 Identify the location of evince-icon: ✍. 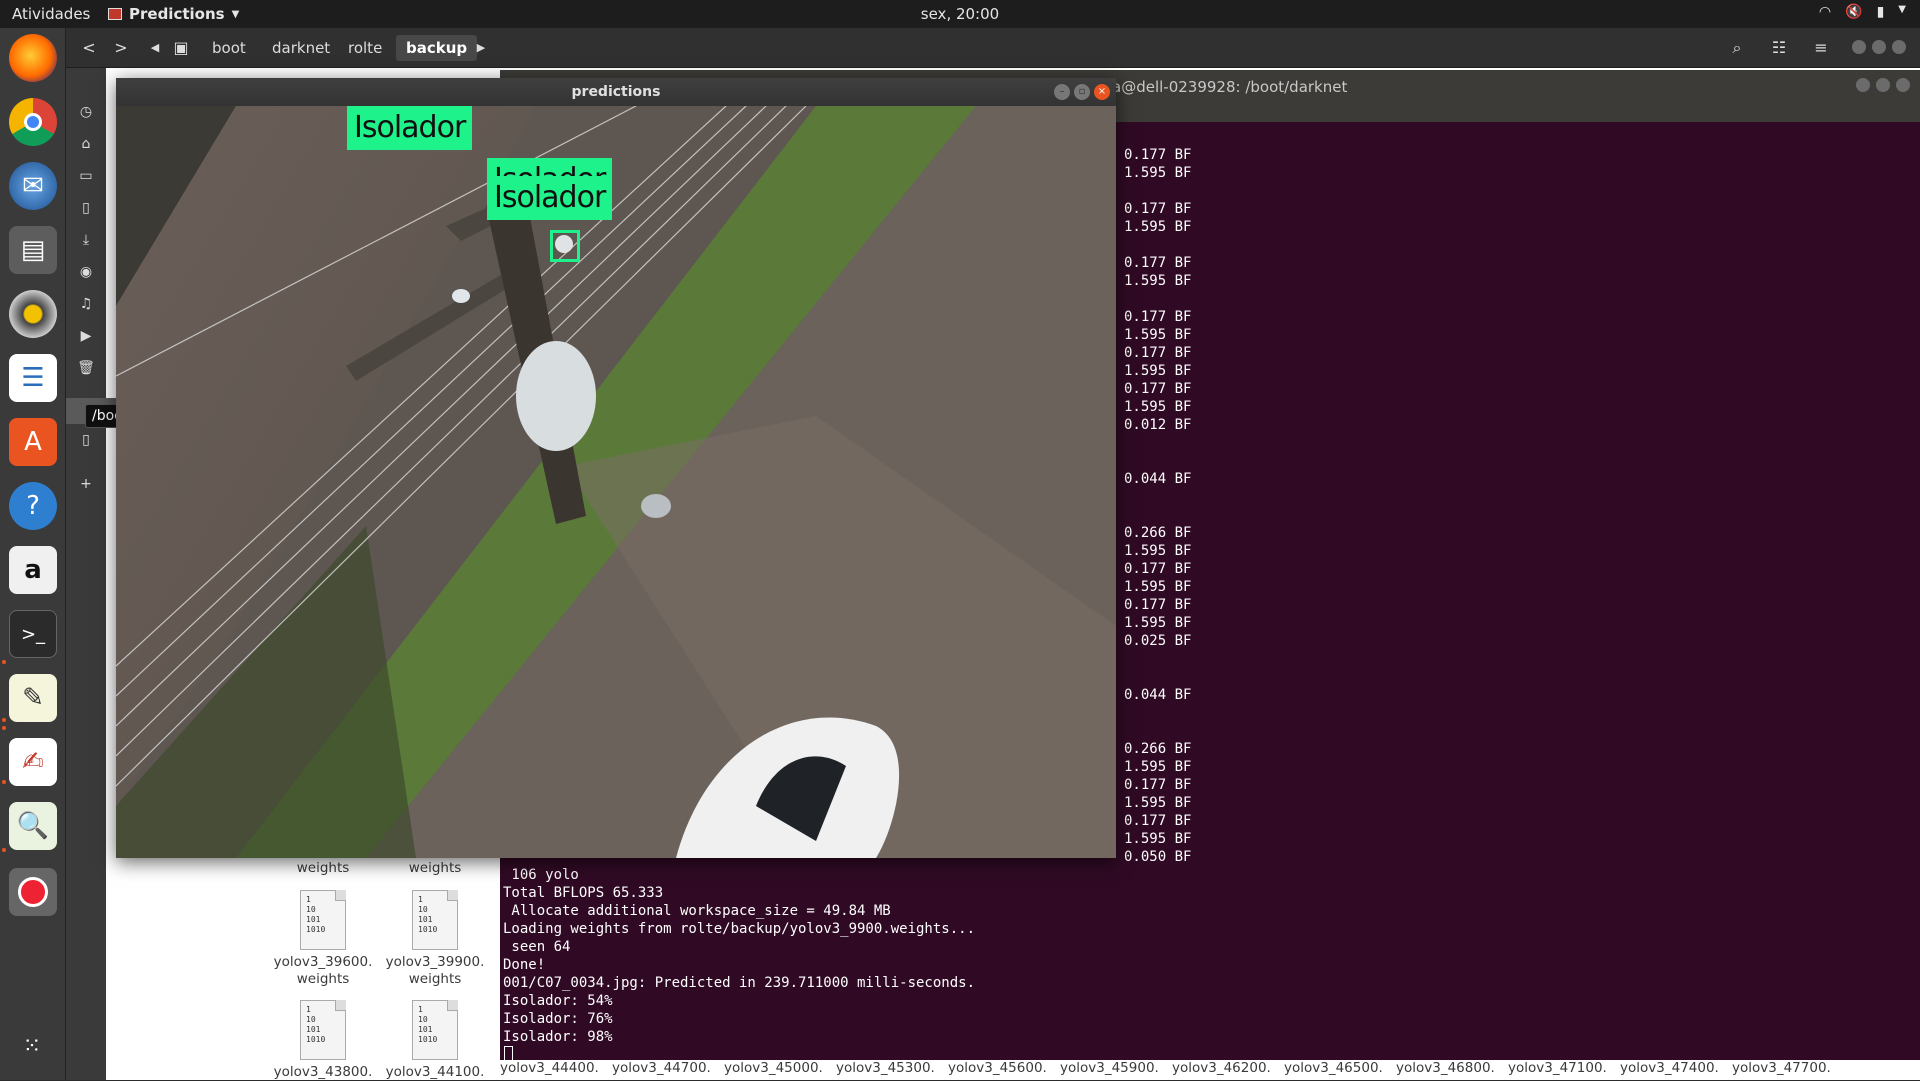
(33, 762).